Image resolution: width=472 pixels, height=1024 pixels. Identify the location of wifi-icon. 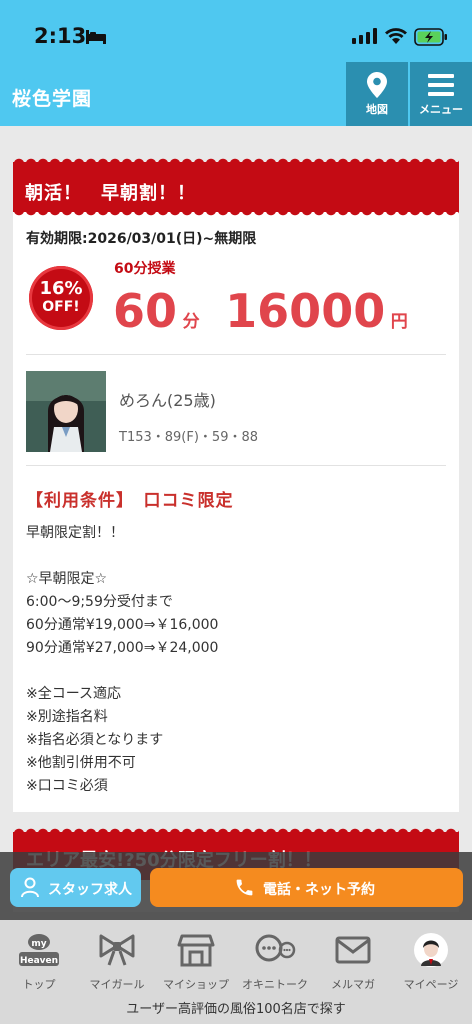
(396, 36).